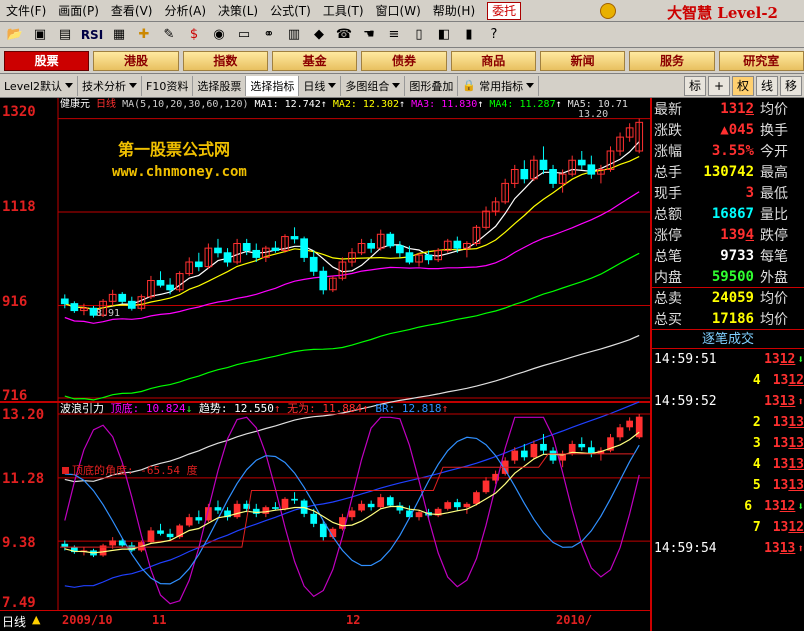 This screenshot has width=804, height=631. What do you see at coordinates (92, 35) in the screenshot?
I see `rsi-icon: RSI` at bounding box center [92, 35].